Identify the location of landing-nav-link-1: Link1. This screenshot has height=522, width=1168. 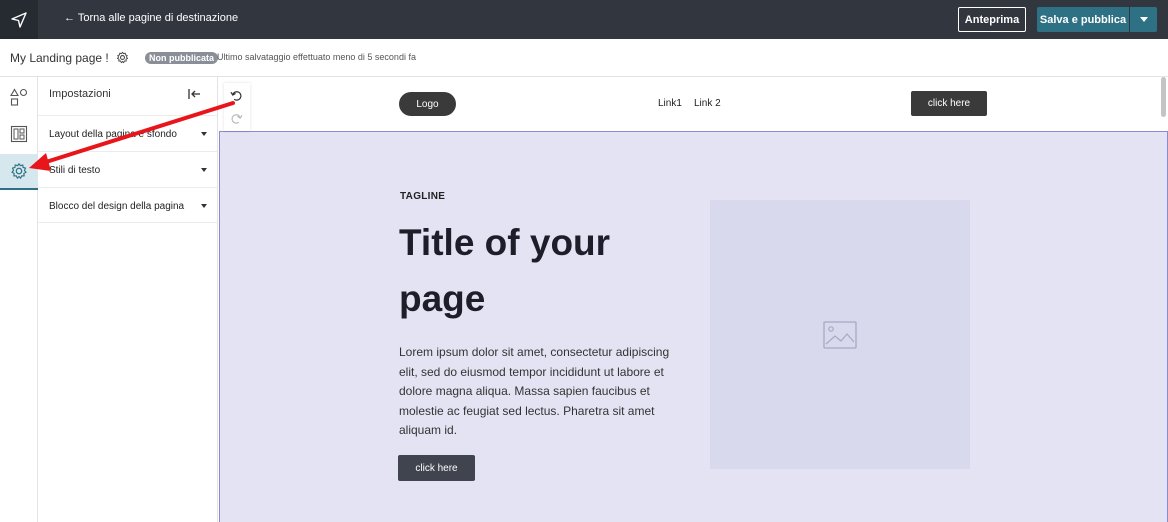
(670, 103).